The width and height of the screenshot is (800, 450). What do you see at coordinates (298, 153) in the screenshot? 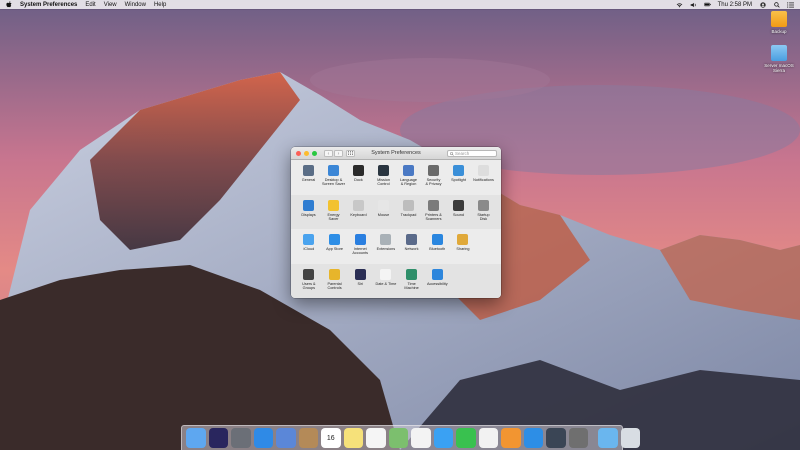
I see `close-button` at bounding box center [298, 153].